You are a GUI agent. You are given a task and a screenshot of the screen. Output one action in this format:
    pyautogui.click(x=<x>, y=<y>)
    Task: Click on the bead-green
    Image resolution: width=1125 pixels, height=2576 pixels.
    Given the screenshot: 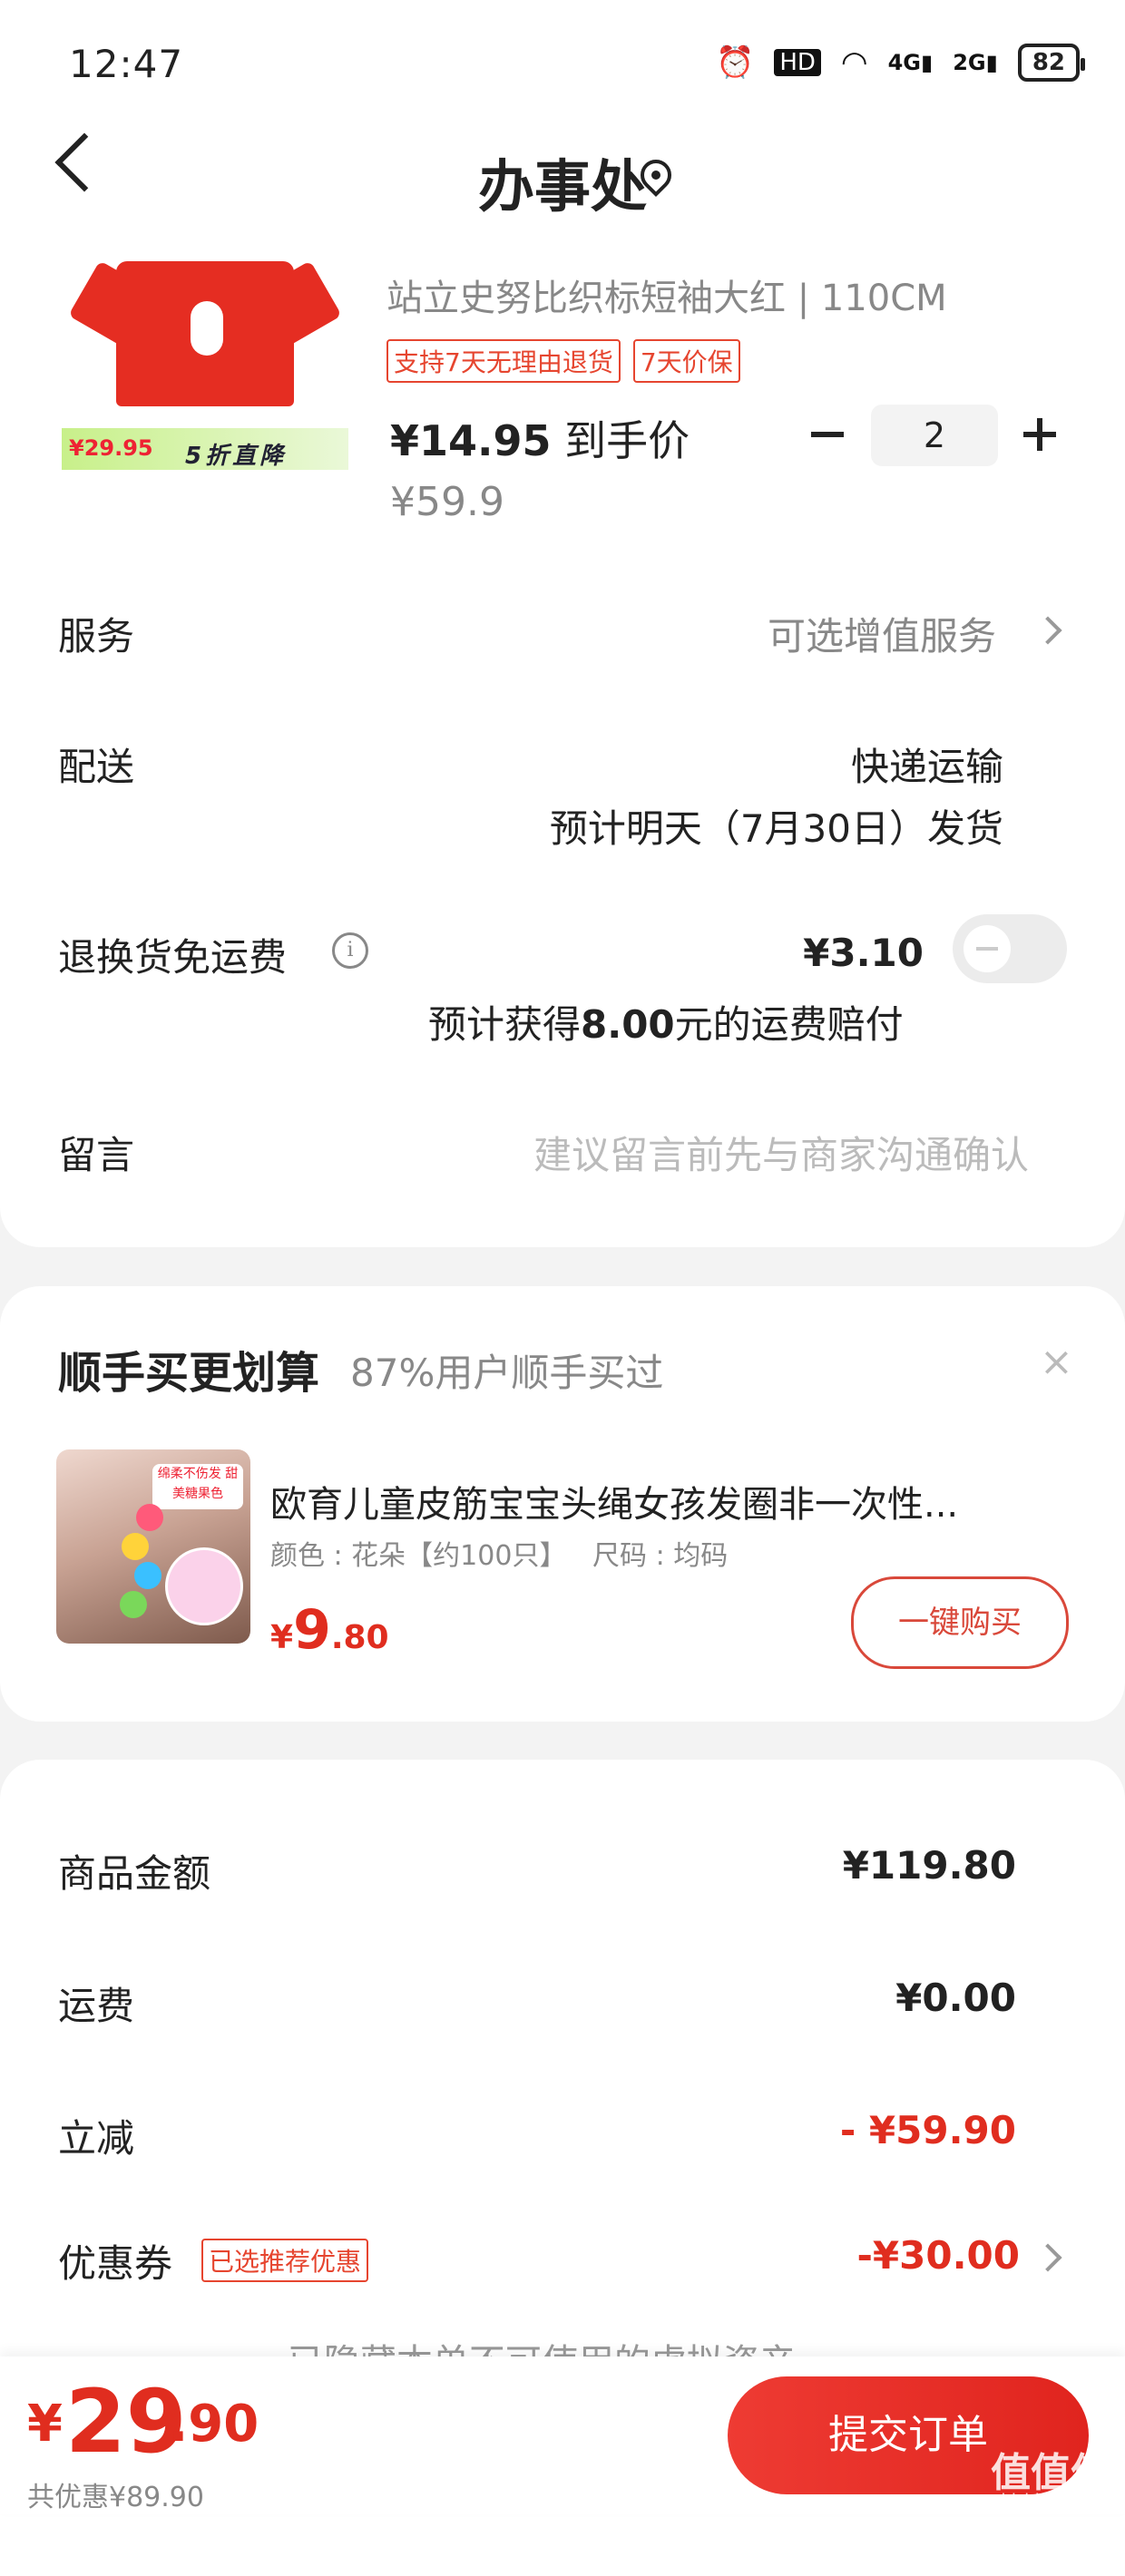 What is the action you would take?
    pyautogui.click(x=133, y=1604)
    